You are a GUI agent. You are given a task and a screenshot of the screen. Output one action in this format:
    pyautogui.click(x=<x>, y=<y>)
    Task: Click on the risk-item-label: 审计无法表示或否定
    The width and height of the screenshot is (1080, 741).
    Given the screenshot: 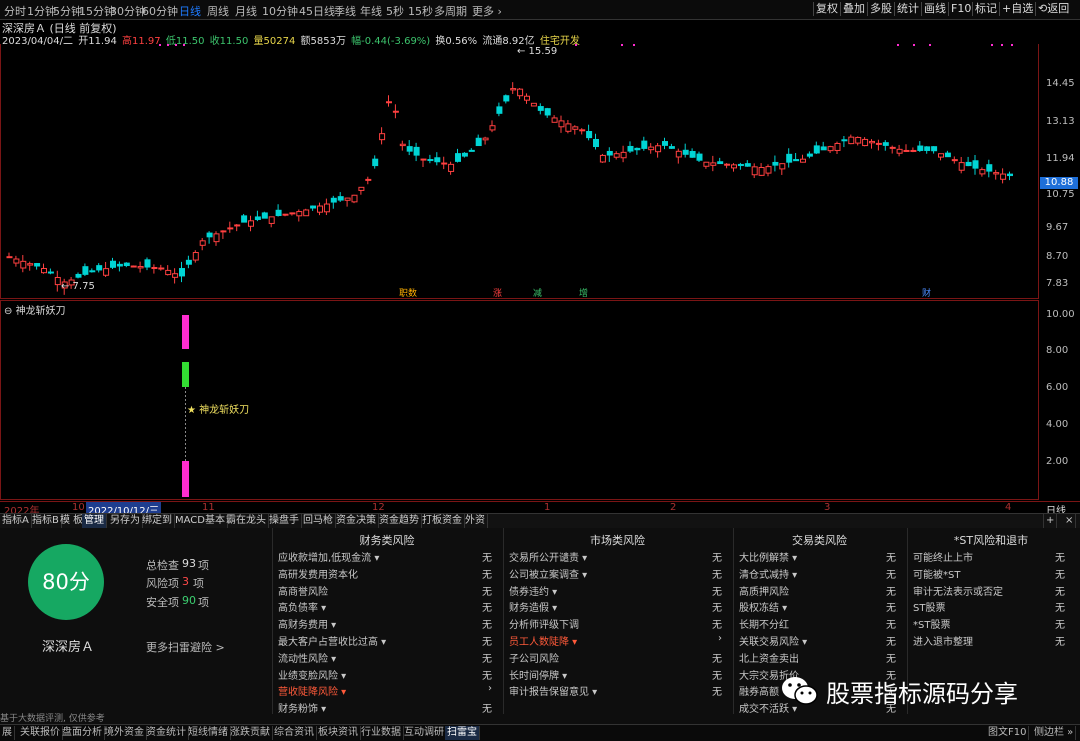 What is the action you would take?
    pyautogui.click(x=958, y=590)
    